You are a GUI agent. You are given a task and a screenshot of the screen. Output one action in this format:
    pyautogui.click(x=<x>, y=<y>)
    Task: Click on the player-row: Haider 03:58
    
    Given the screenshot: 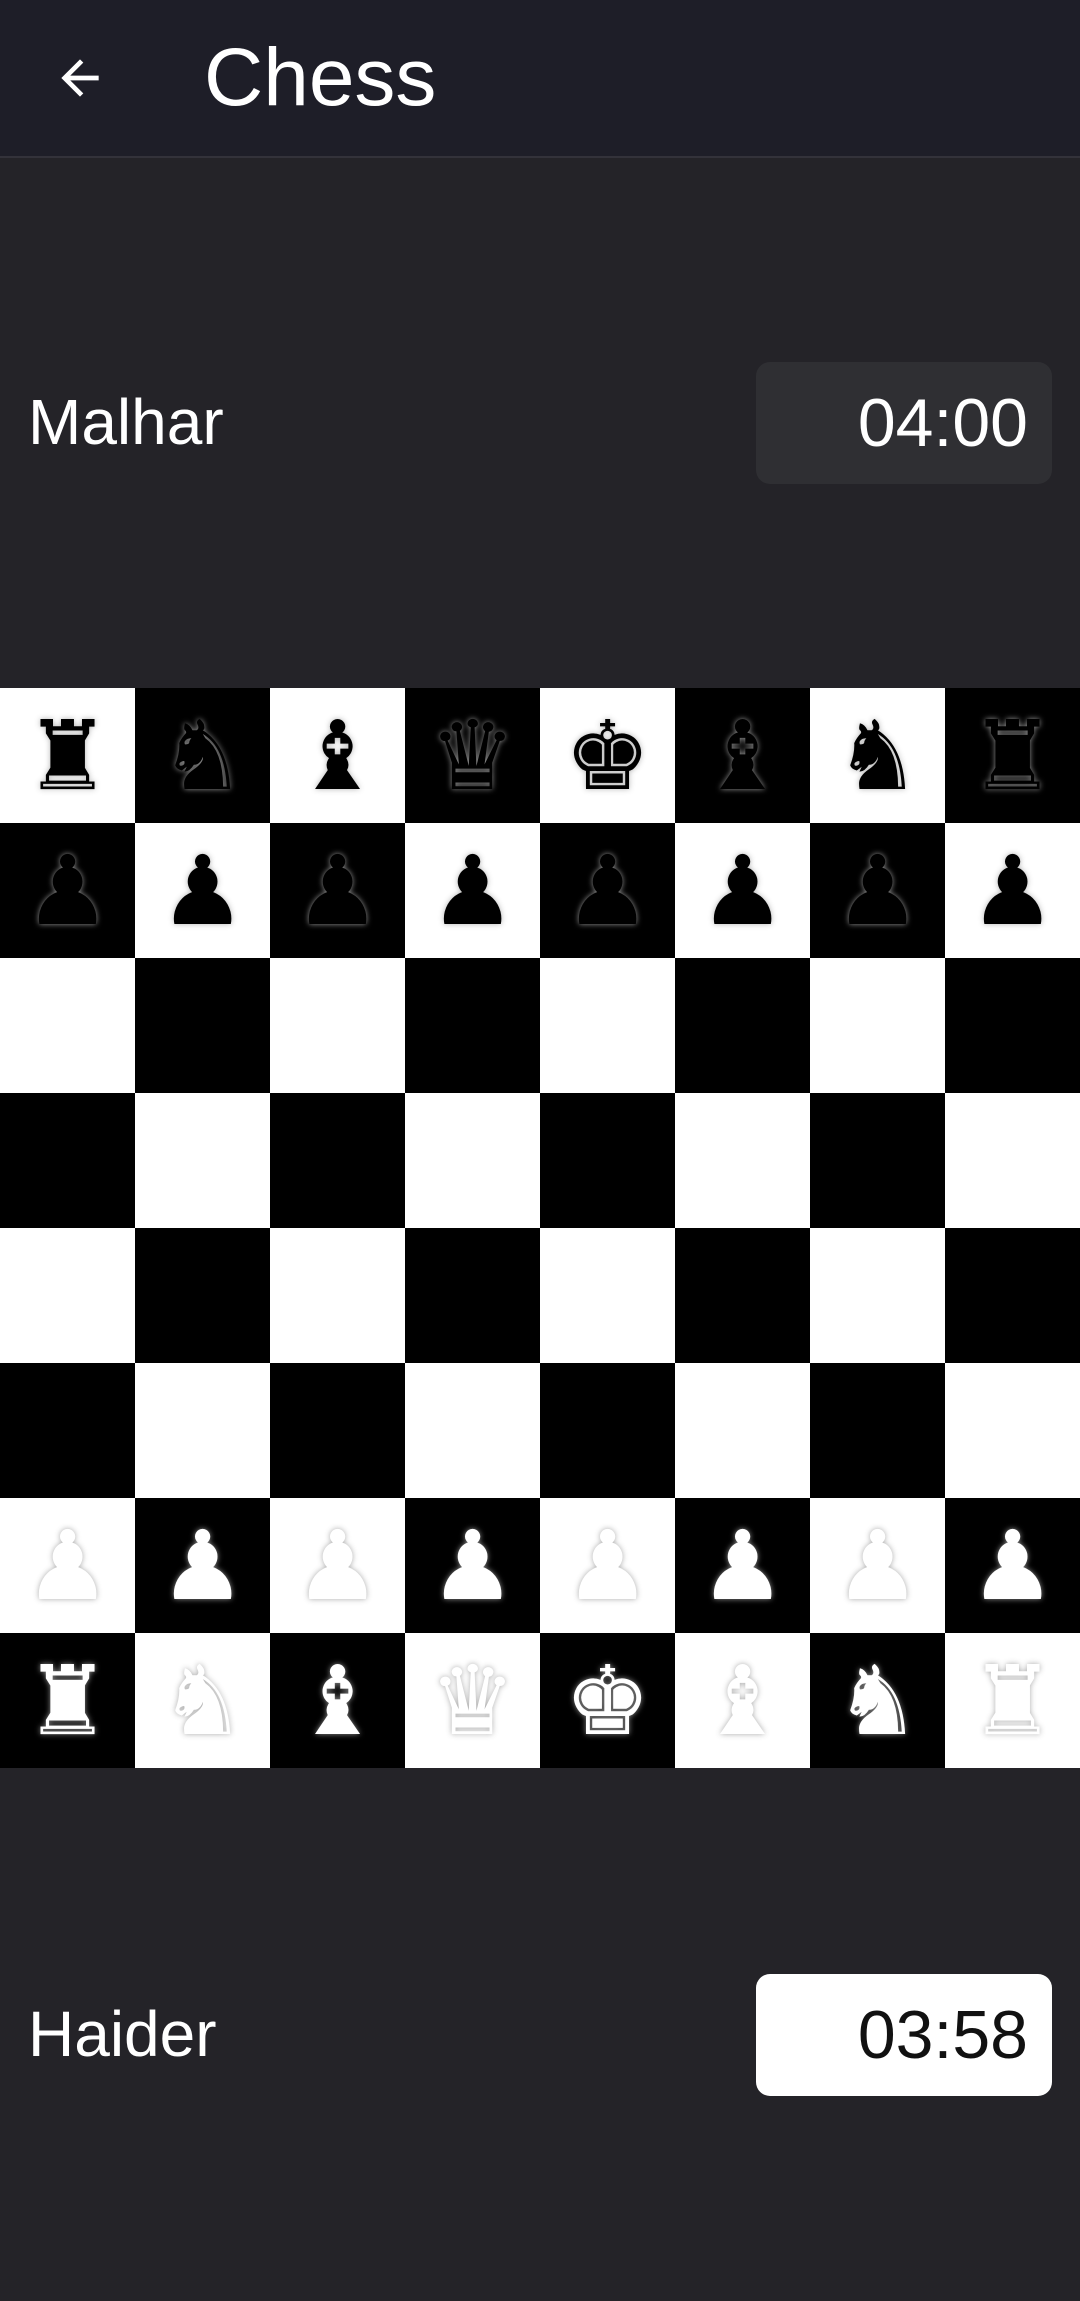 What is the action you would take?
    pyautogui.click(x=540, y=2035)
    